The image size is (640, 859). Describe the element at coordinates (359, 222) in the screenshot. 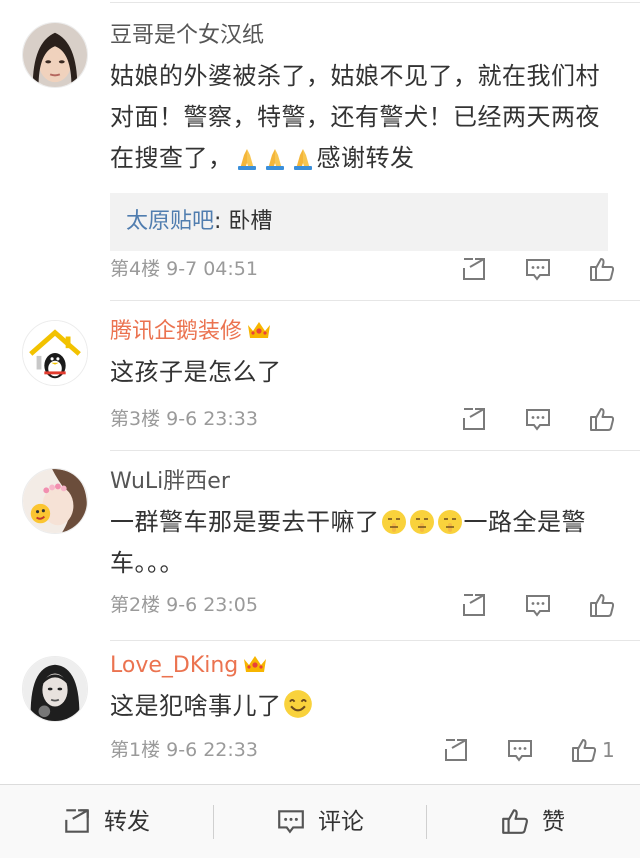

I see `quoted-comment: 太原贴吧: 卧槽` at that location.